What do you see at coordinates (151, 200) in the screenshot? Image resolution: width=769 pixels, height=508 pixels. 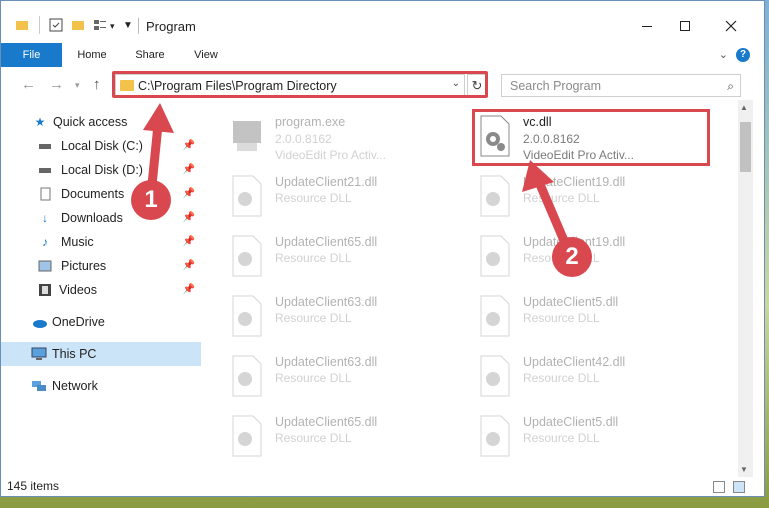 I see `callout-step-1: 1` at bounding box center [151, 200].